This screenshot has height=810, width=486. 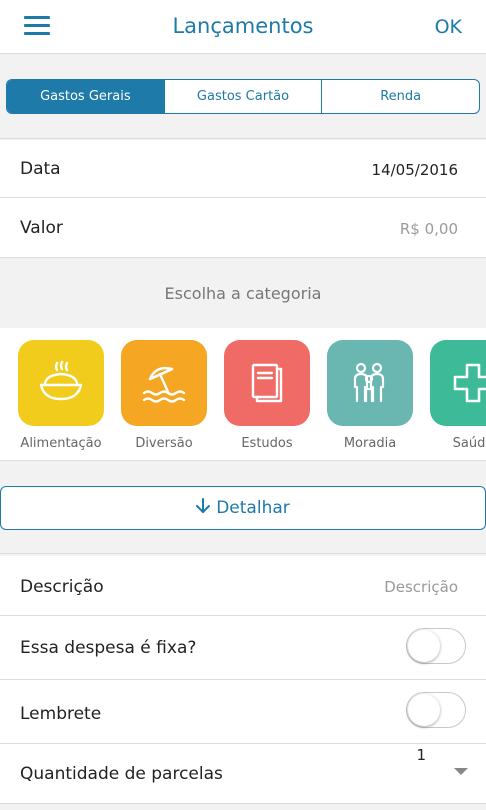 I want to click on description-row: Descrição Descrição, so click(x=243, y=586).